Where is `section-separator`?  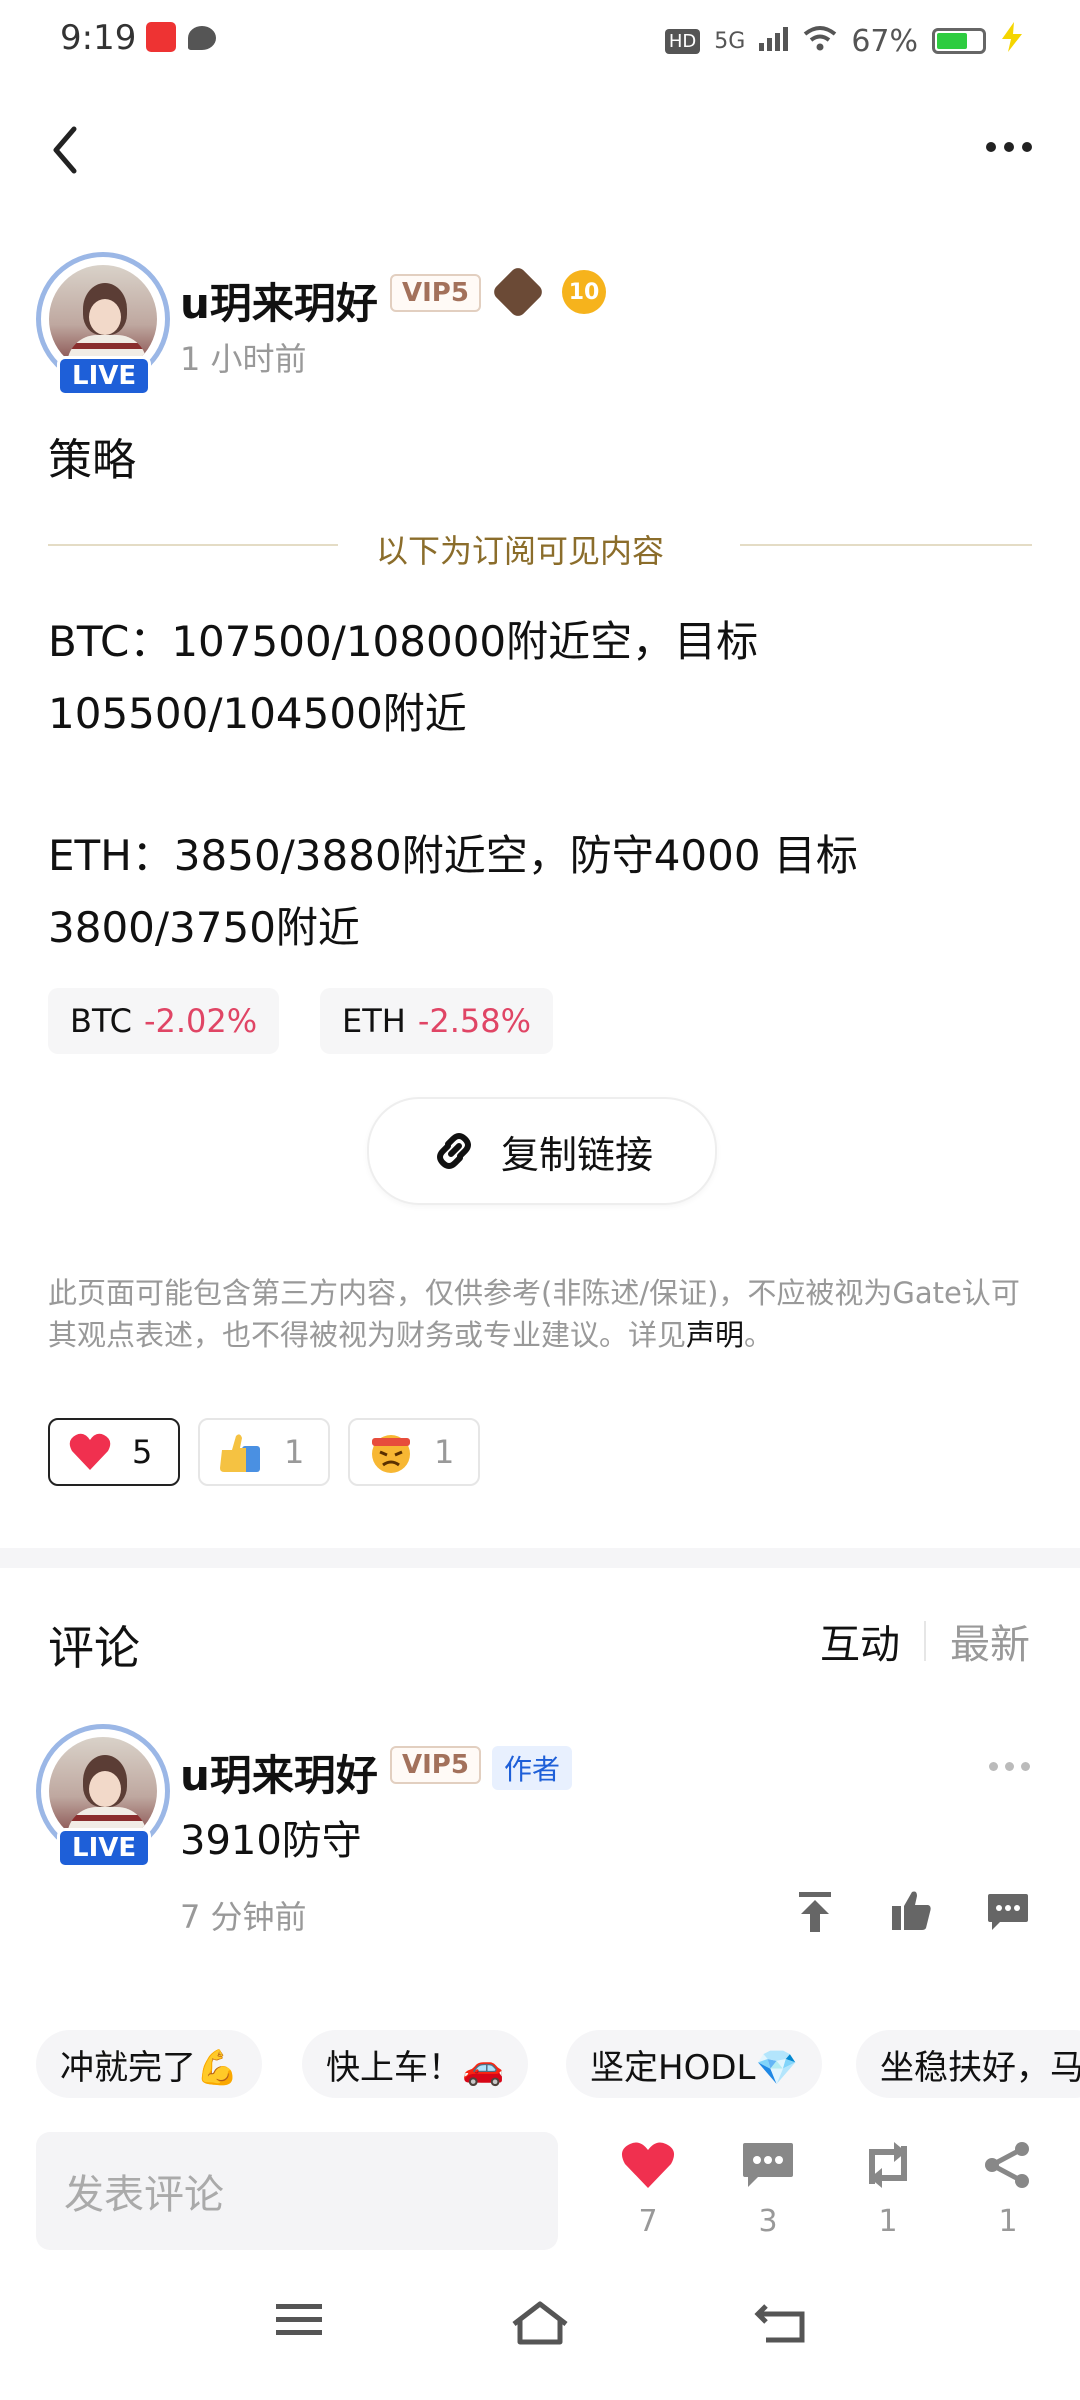
section-separator is located at coordinates (540, 1558).